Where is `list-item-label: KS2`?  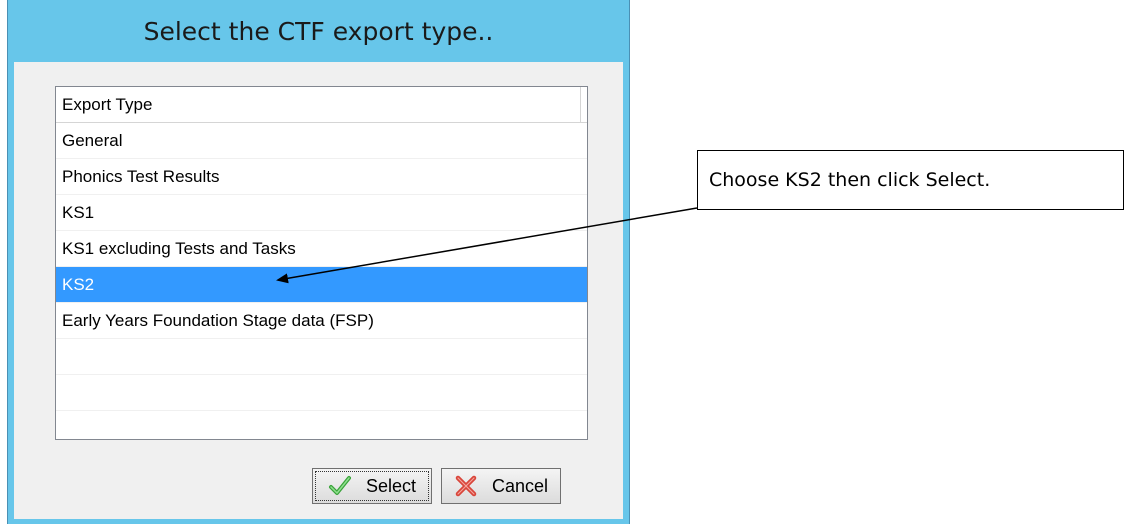 list-item-label: KS2 is located at coordinates (78, 284).